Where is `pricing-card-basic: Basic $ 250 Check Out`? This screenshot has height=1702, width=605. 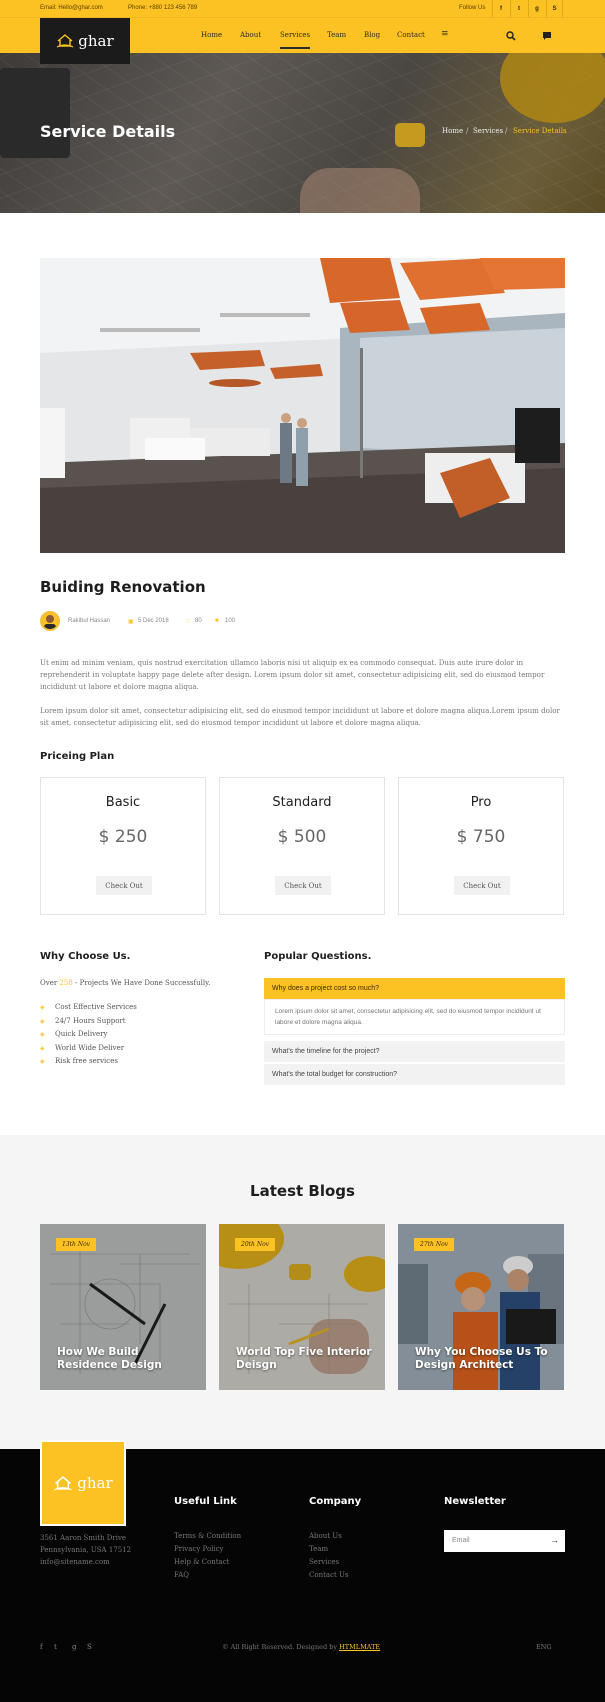
pricing-card-basic: Basic $ 250 Check Out is located at coordinates (123, 846).